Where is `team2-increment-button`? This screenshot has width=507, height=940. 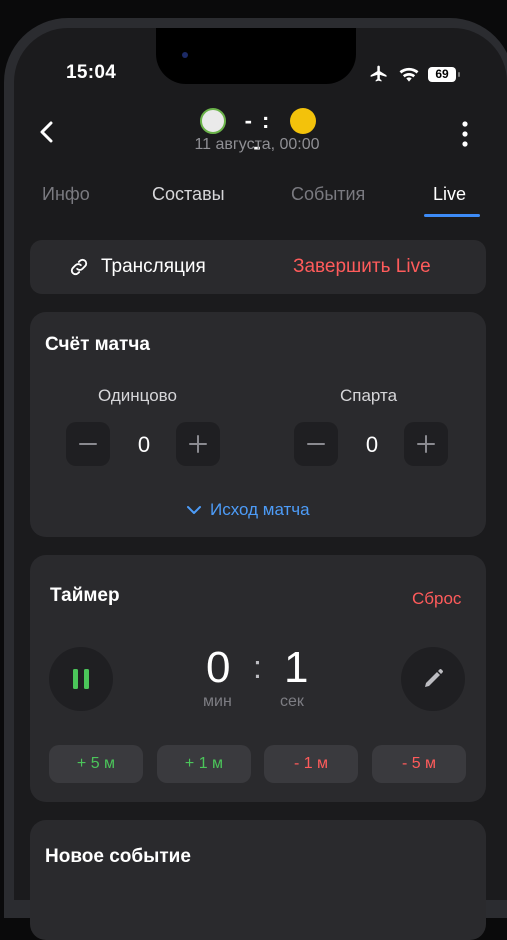 team2-increment-button is located at coordinates (426, 444).